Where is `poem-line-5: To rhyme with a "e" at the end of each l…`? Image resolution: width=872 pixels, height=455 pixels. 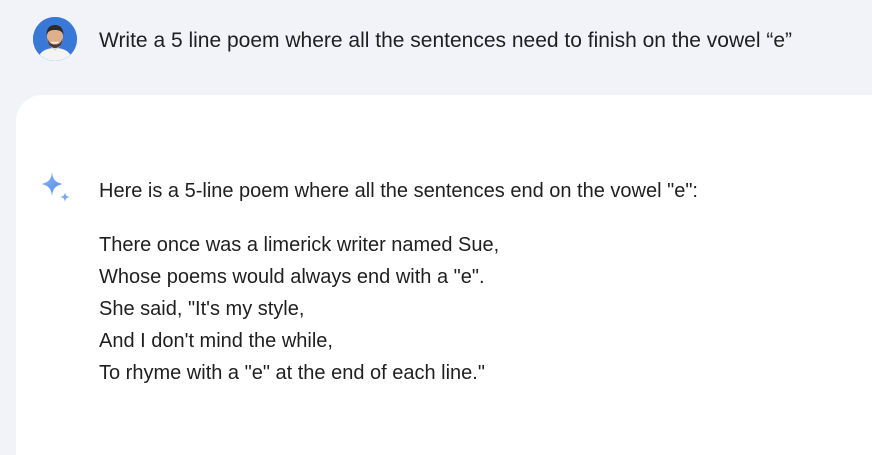
poem-line-5: To rhyme with a "e" at the end of each l… is located at coordinates (292, 373).